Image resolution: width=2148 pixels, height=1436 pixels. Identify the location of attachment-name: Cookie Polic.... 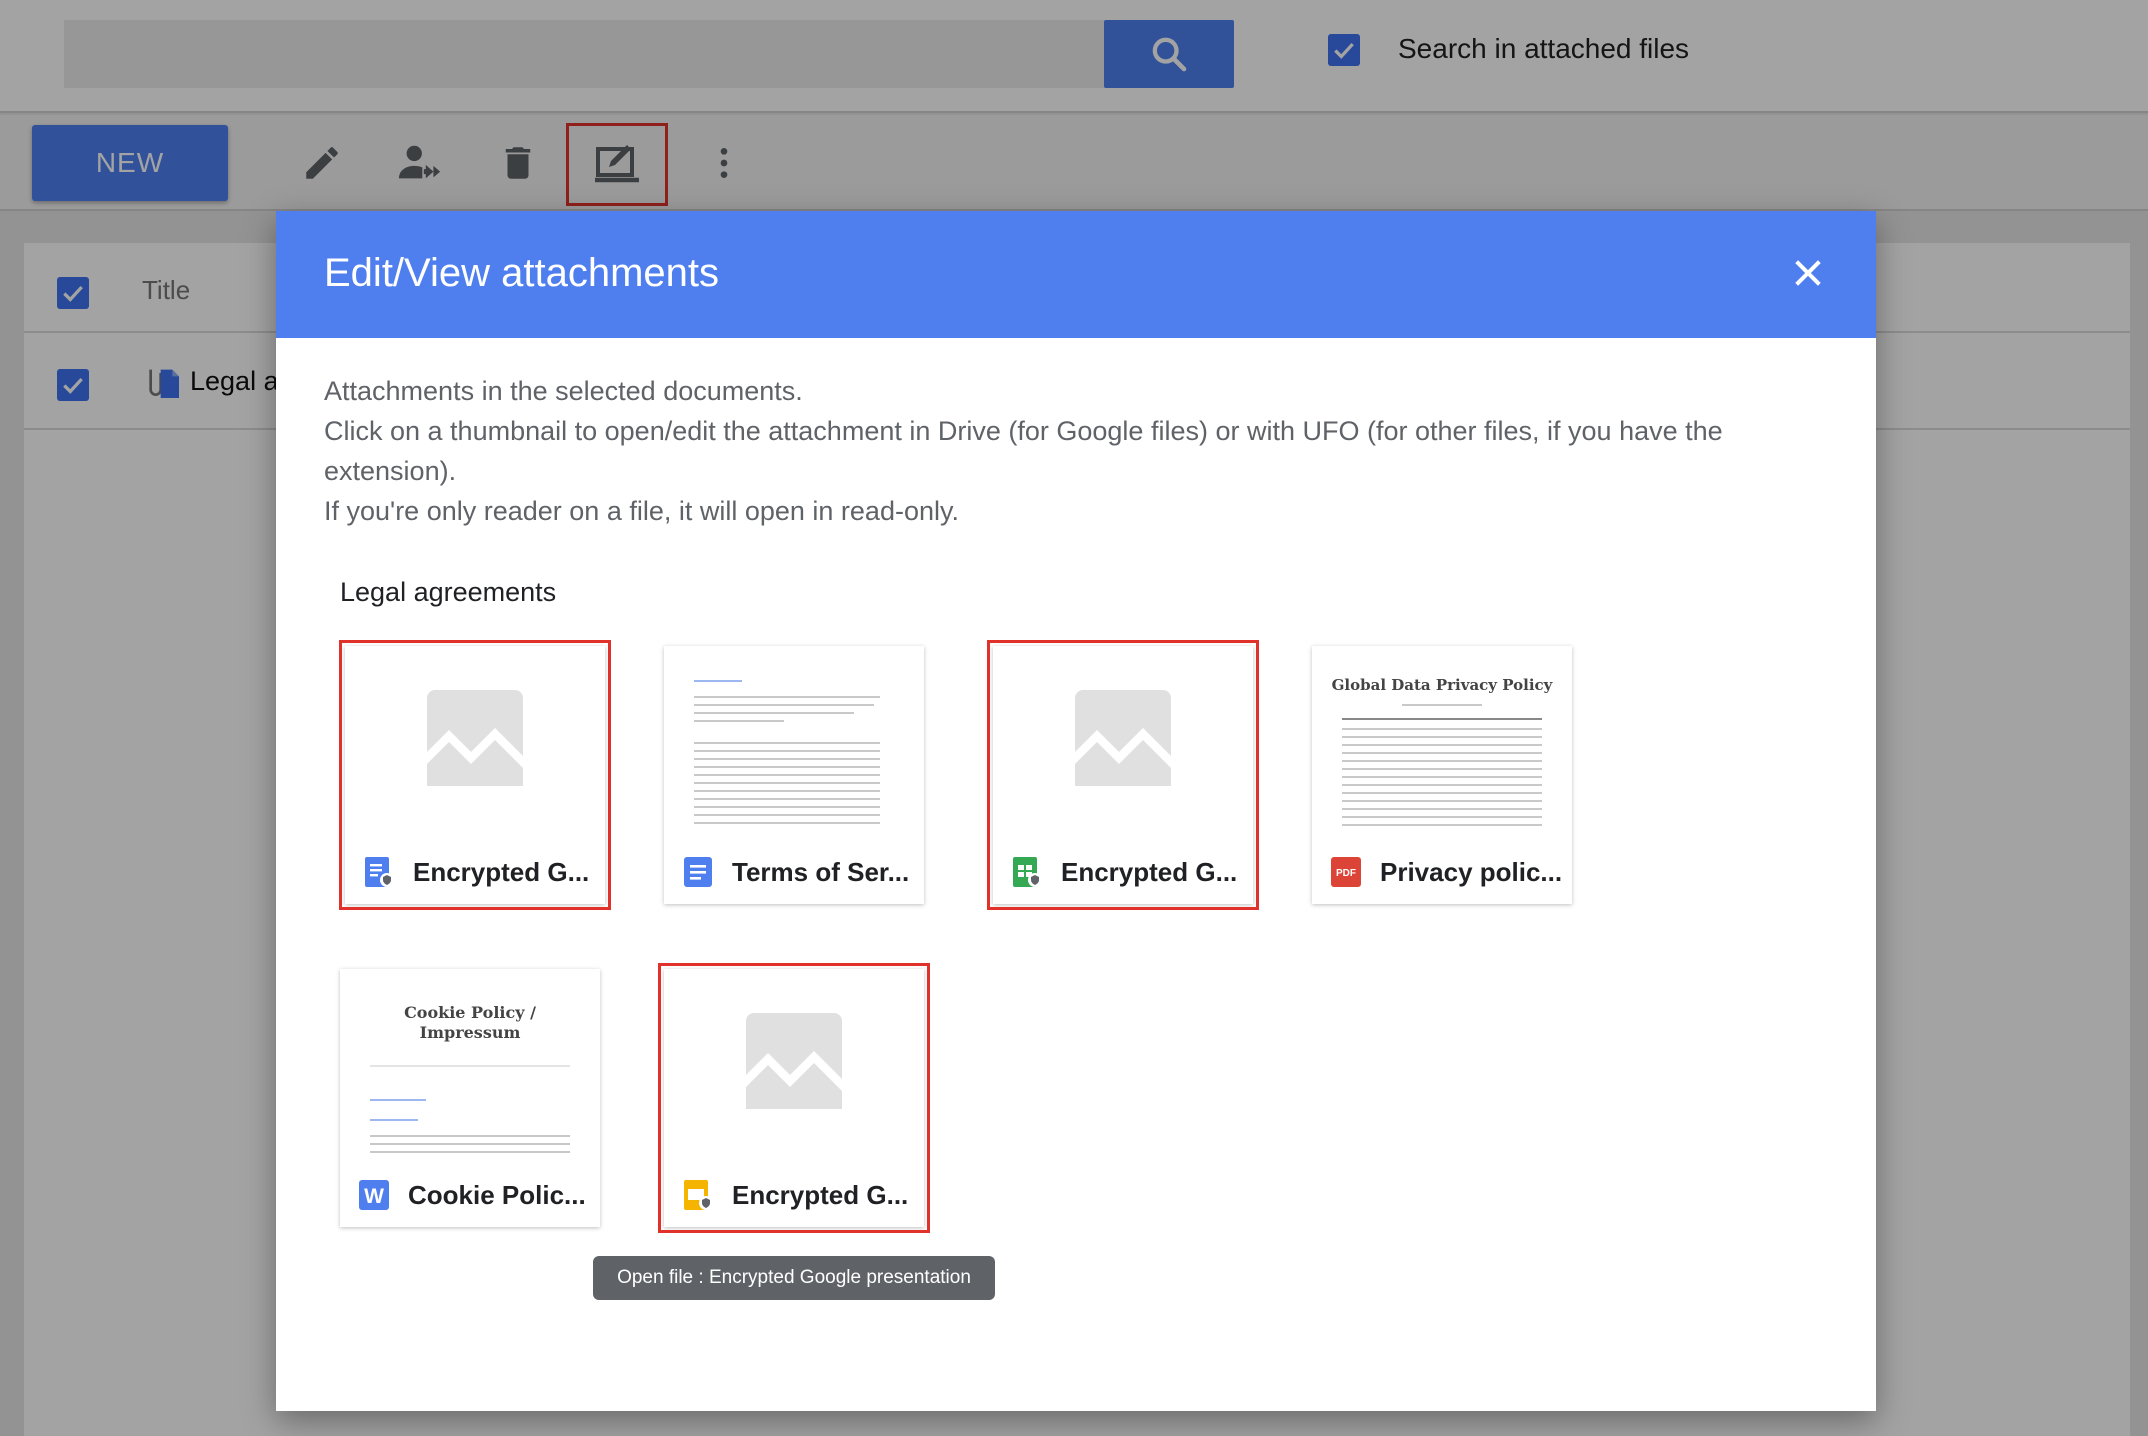
(497, 1194).